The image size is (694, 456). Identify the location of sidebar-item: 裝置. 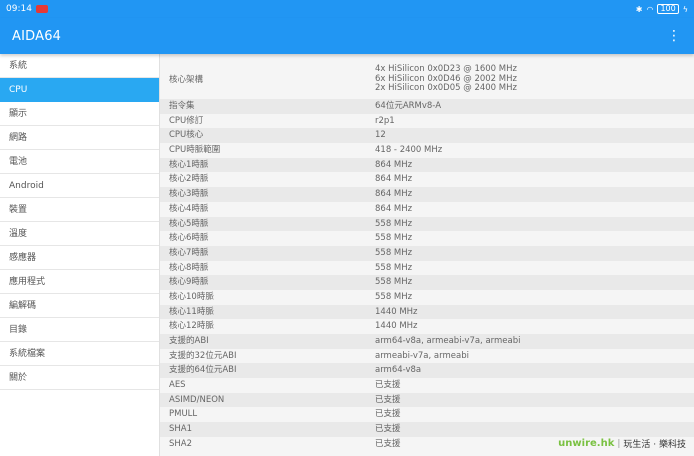
(79, 210).